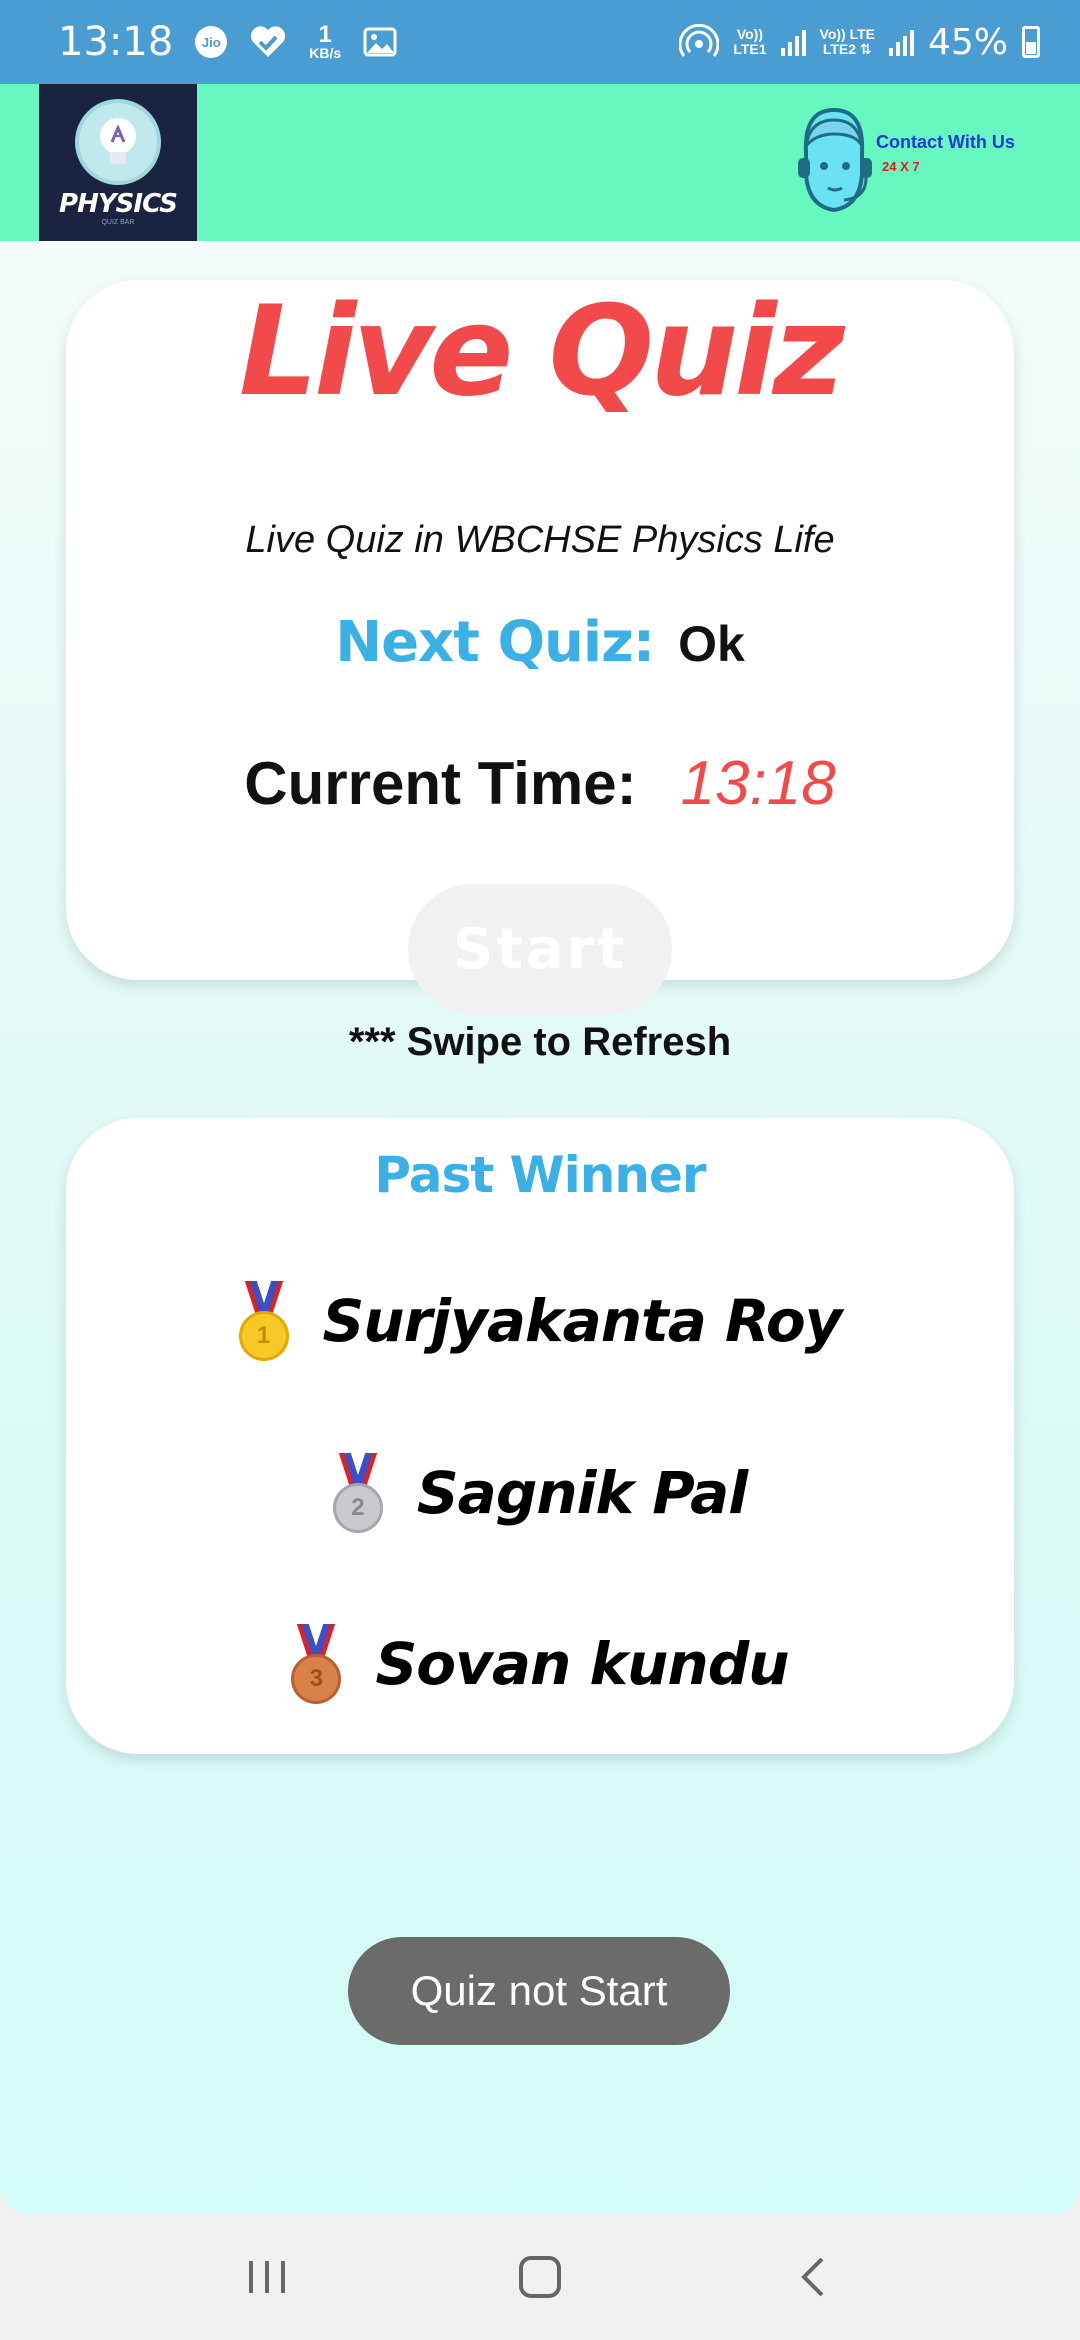  I want to click on home-icon, so click(540, 2277).